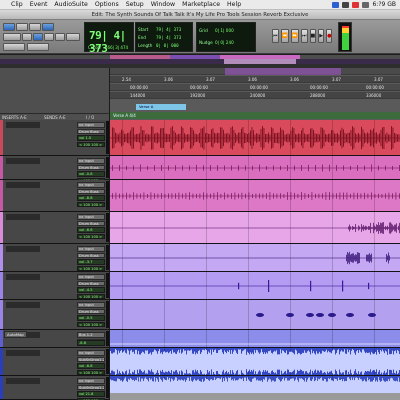 This screenshot has width=400, height=400. What do you see at coordinates (55, 137) in the screenshot?
I see `track-header: no input Drum Buss vol 1.5 < 100 100 >` at bounding box center [55, 137].